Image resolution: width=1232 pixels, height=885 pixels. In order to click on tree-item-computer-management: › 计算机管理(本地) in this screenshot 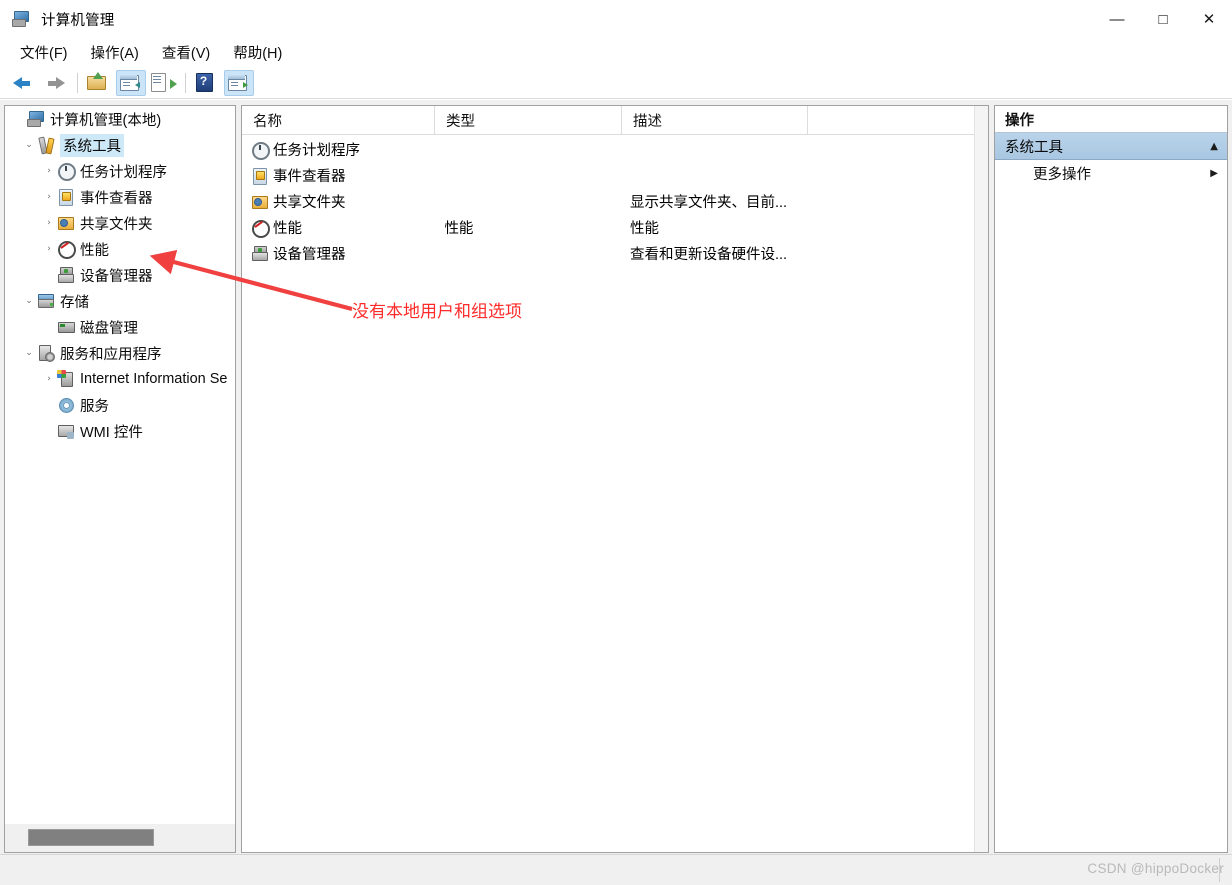, I will do `click(120, 119)`.